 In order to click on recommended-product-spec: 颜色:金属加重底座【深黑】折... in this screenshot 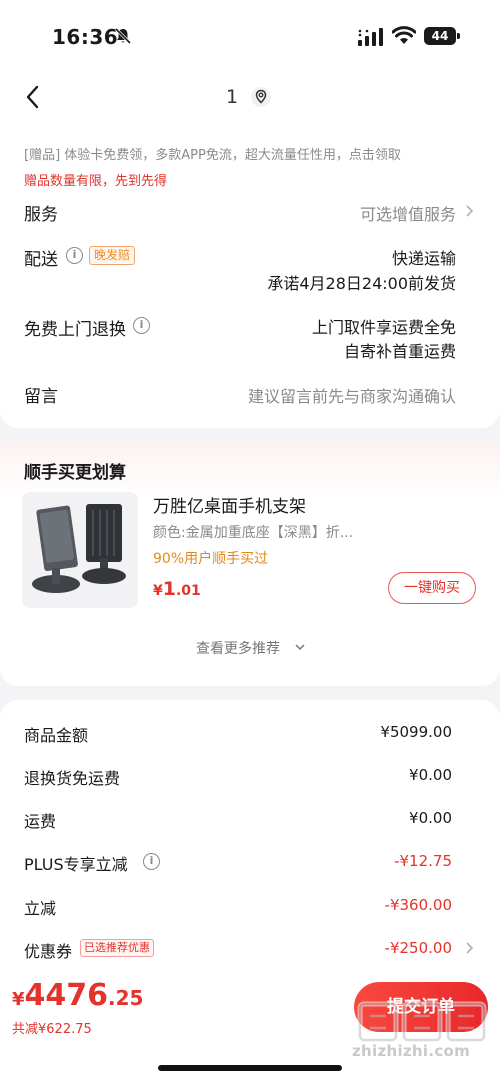, I will do `click(253, 532)`.